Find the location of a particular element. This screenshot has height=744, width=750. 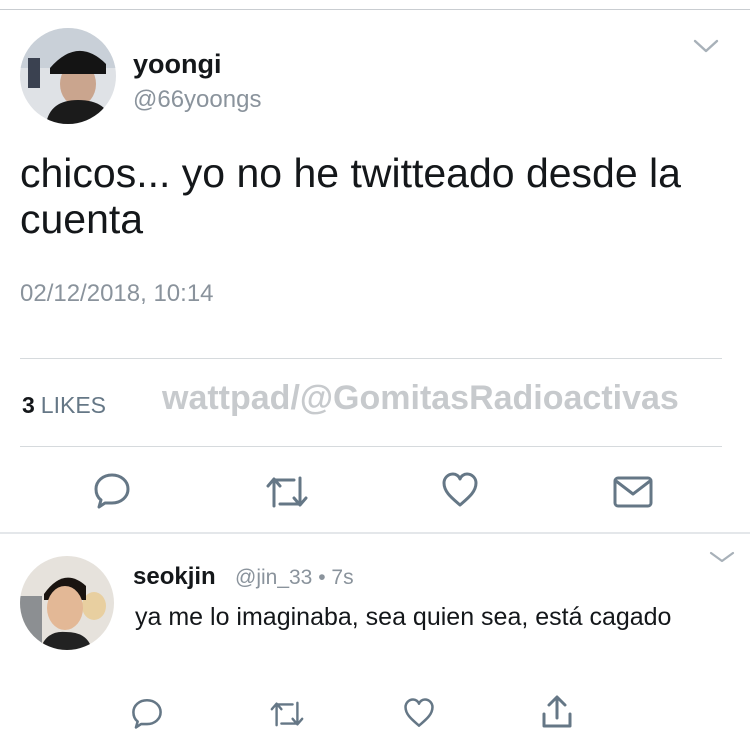

likes-count: 3 is located at coordinates (28, 405).